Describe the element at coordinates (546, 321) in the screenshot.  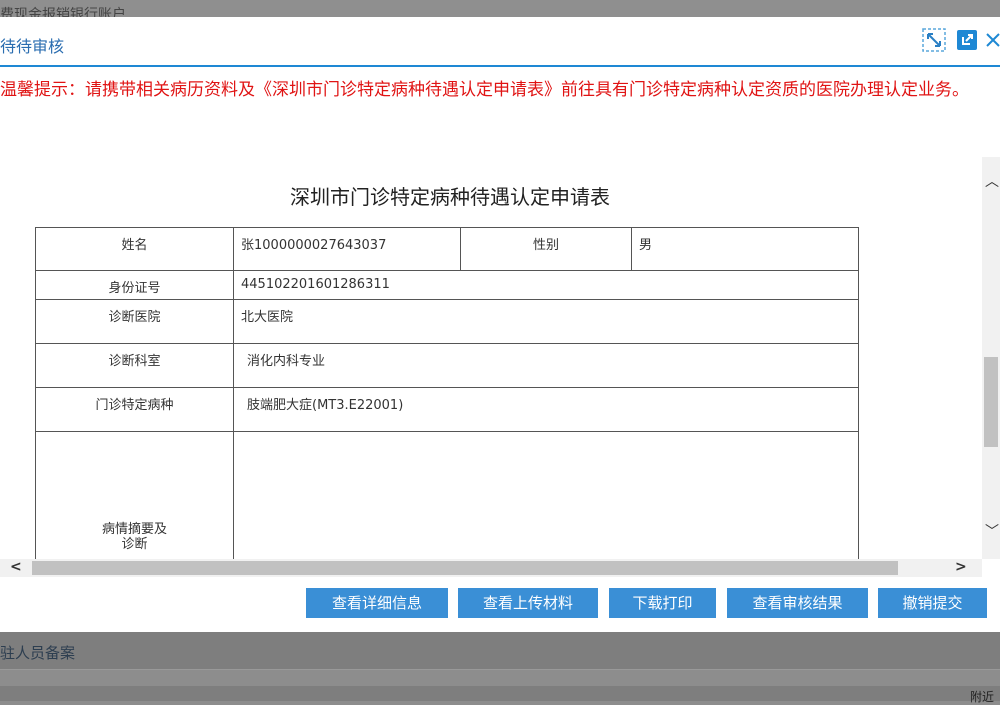
I see `hospital-value: 北大医院` at that location.